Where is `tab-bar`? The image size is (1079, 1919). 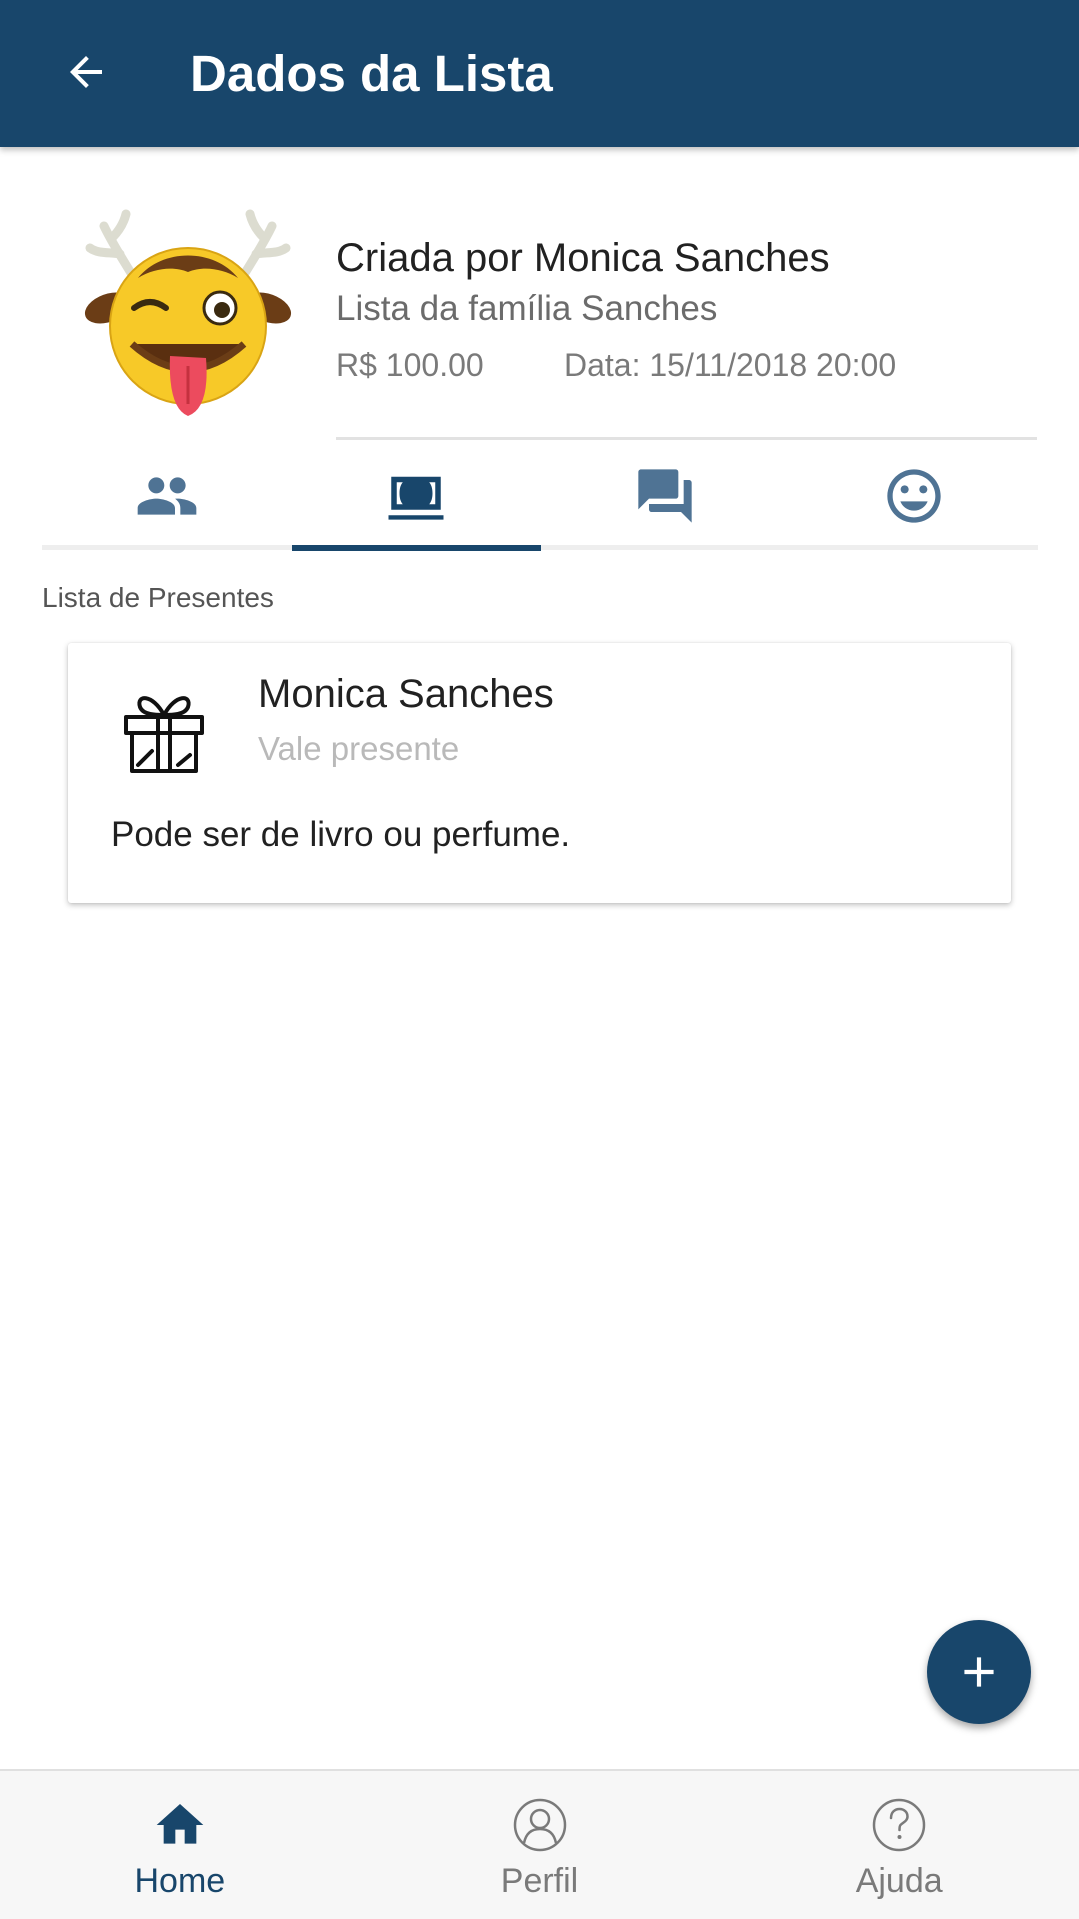
tab-bar is located at coordinates (540, 496).